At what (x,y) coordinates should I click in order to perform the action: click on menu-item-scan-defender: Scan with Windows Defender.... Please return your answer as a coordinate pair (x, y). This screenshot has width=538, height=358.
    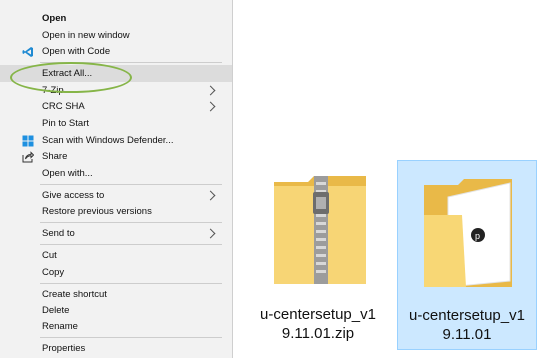
    Looking at the image, I should click on (116, 140).